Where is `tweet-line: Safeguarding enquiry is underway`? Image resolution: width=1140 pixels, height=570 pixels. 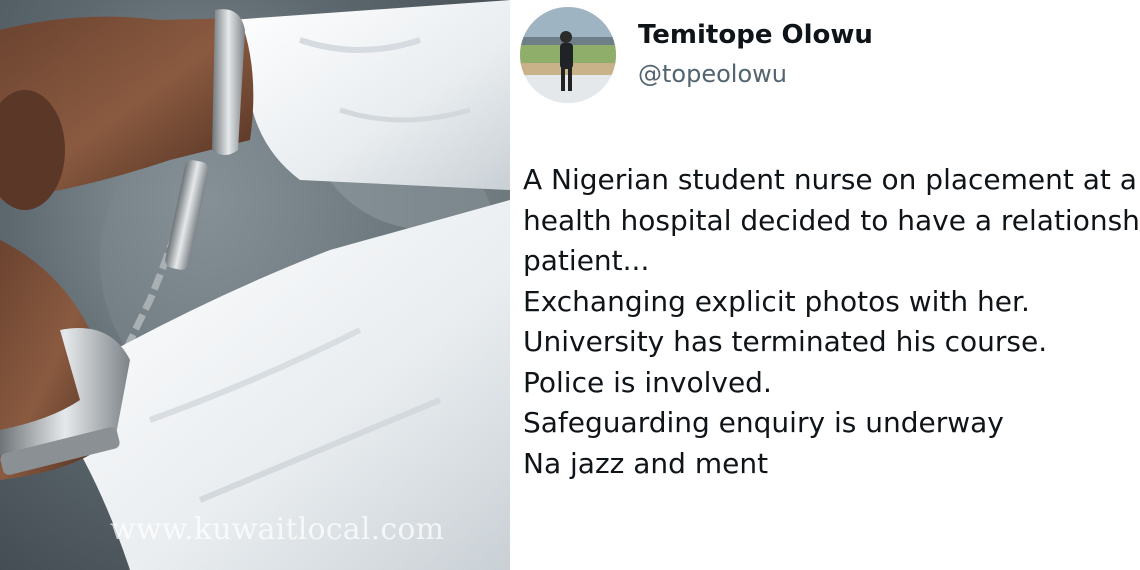
tweet-line: Safeguarding enquiry is underway is located at coordinates (763, 422).